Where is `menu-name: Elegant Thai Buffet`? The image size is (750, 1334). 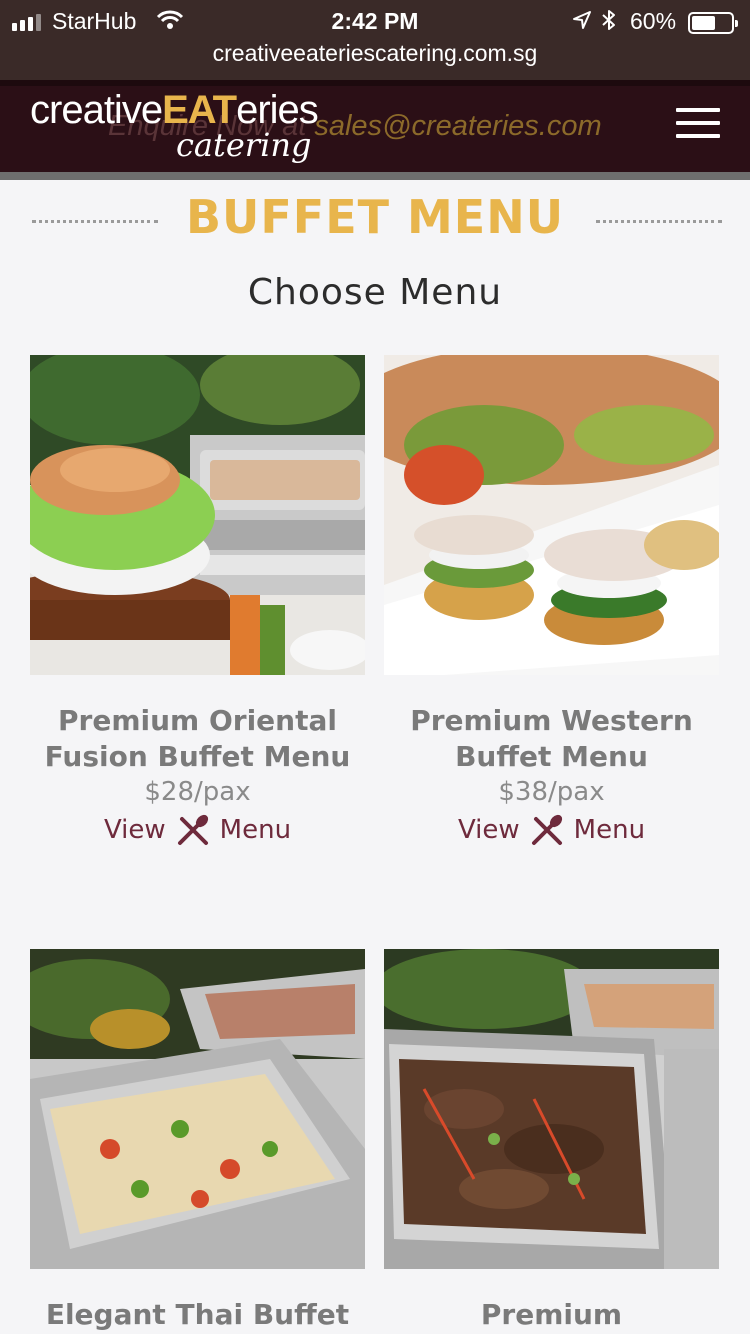 menu-name: Elegant Thai Buffet is located at coordinates (197, 1314).